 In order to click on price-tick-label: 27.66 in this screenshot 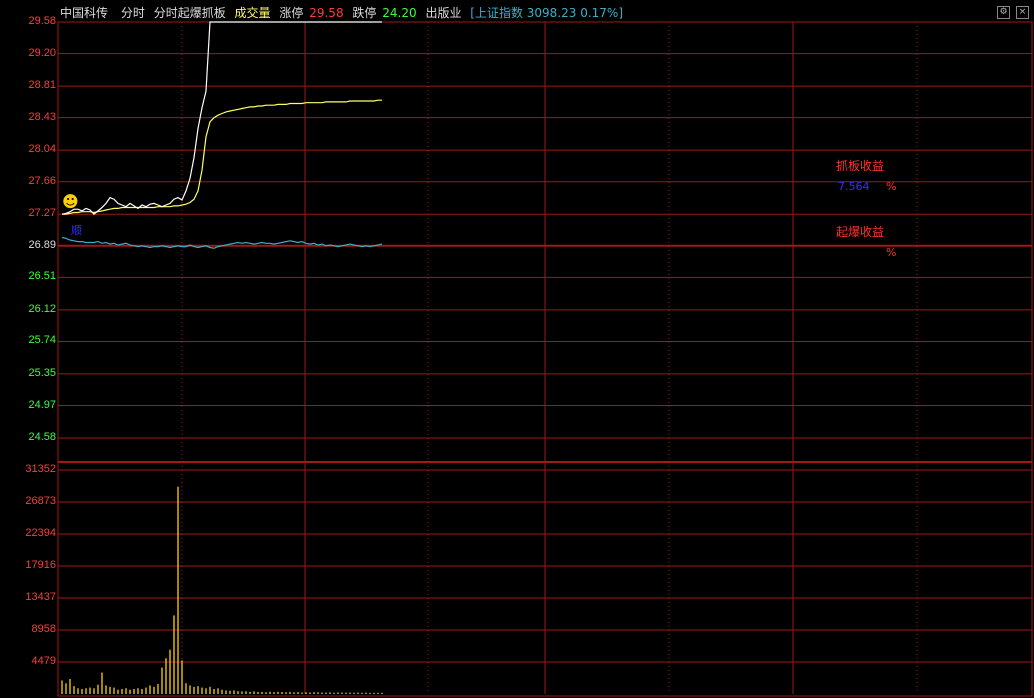, I will do `click(42, 180)`.